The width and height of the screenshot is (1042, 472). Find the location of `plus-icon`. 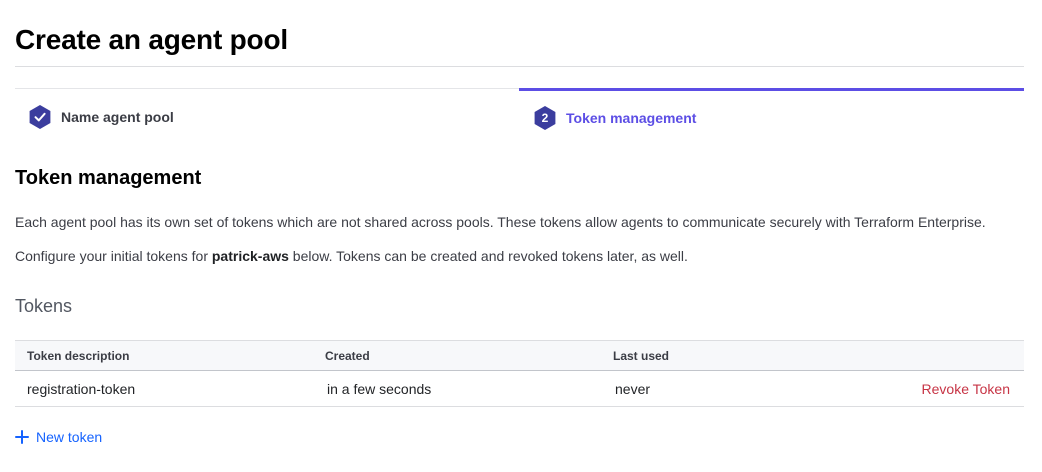

plus-icon is located at coordinates (22, 437).